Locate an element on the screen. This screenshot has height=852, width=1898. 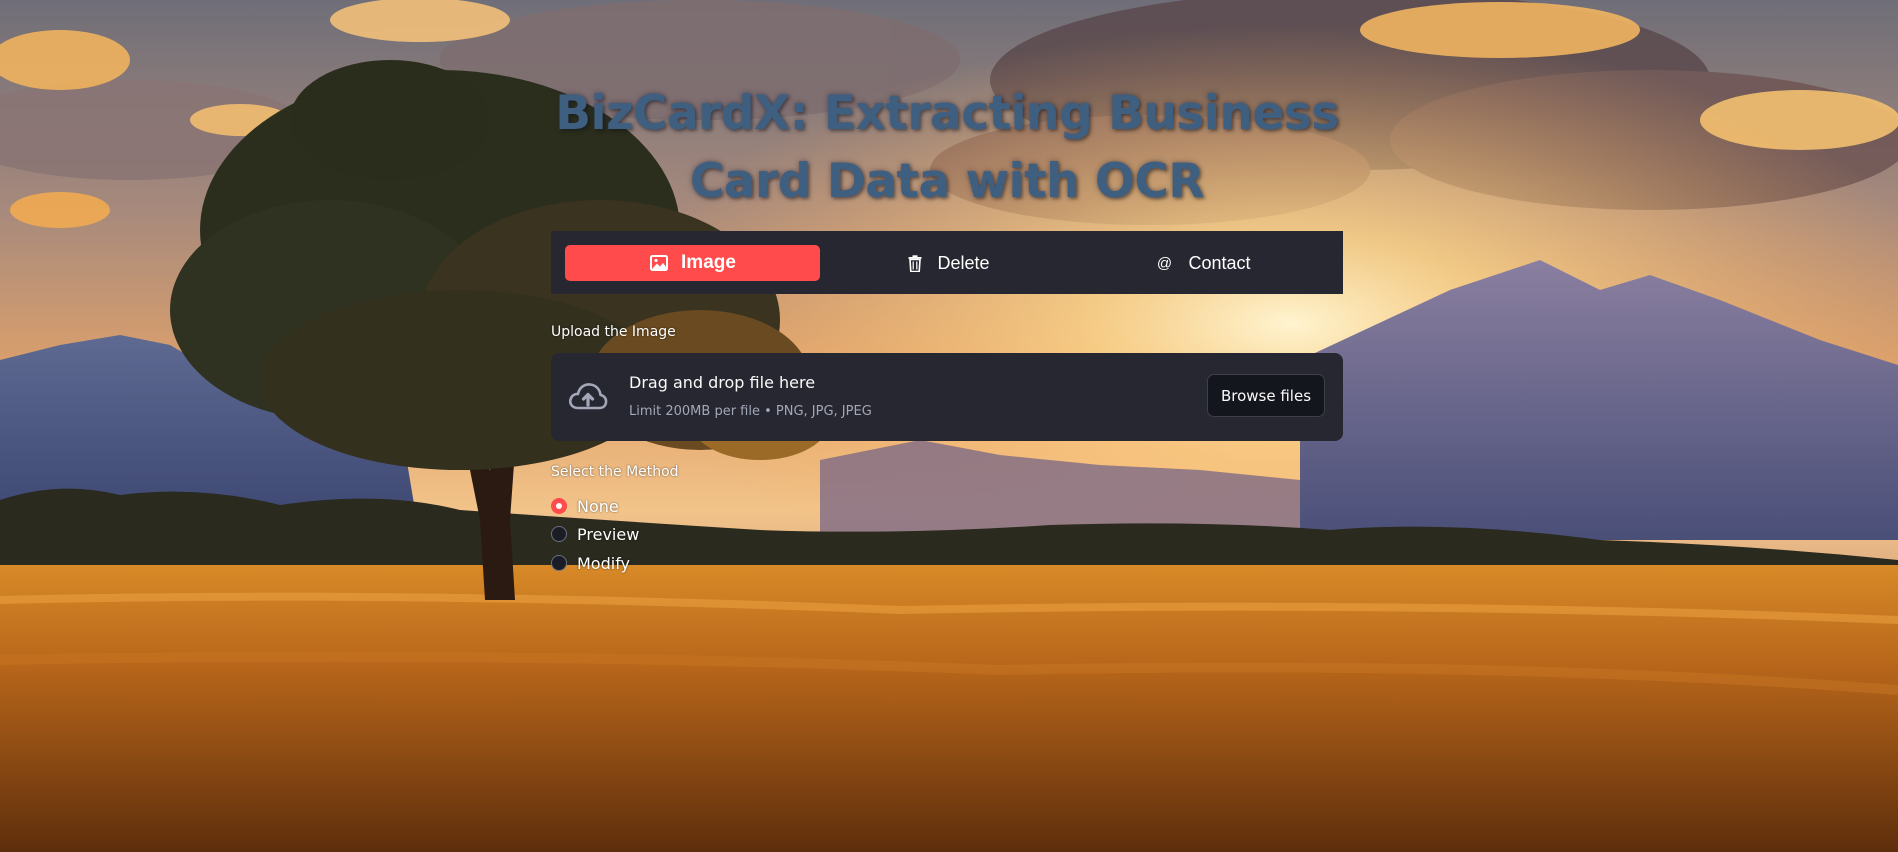
image-icon is located at coordinates (659, 263).